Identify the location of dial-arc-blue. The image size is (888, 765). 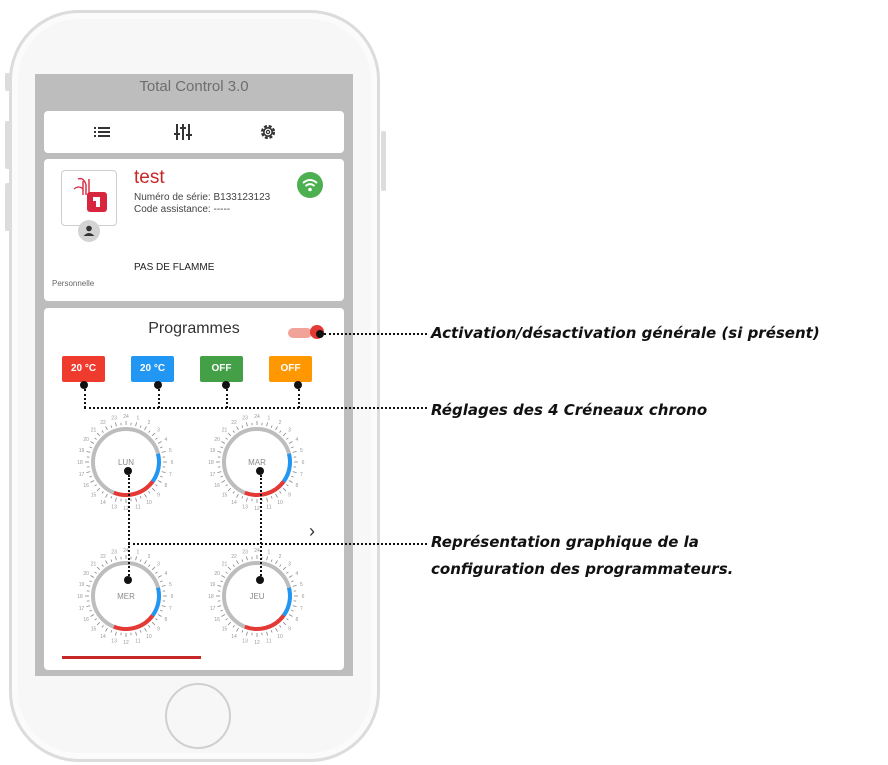
(287, 602).